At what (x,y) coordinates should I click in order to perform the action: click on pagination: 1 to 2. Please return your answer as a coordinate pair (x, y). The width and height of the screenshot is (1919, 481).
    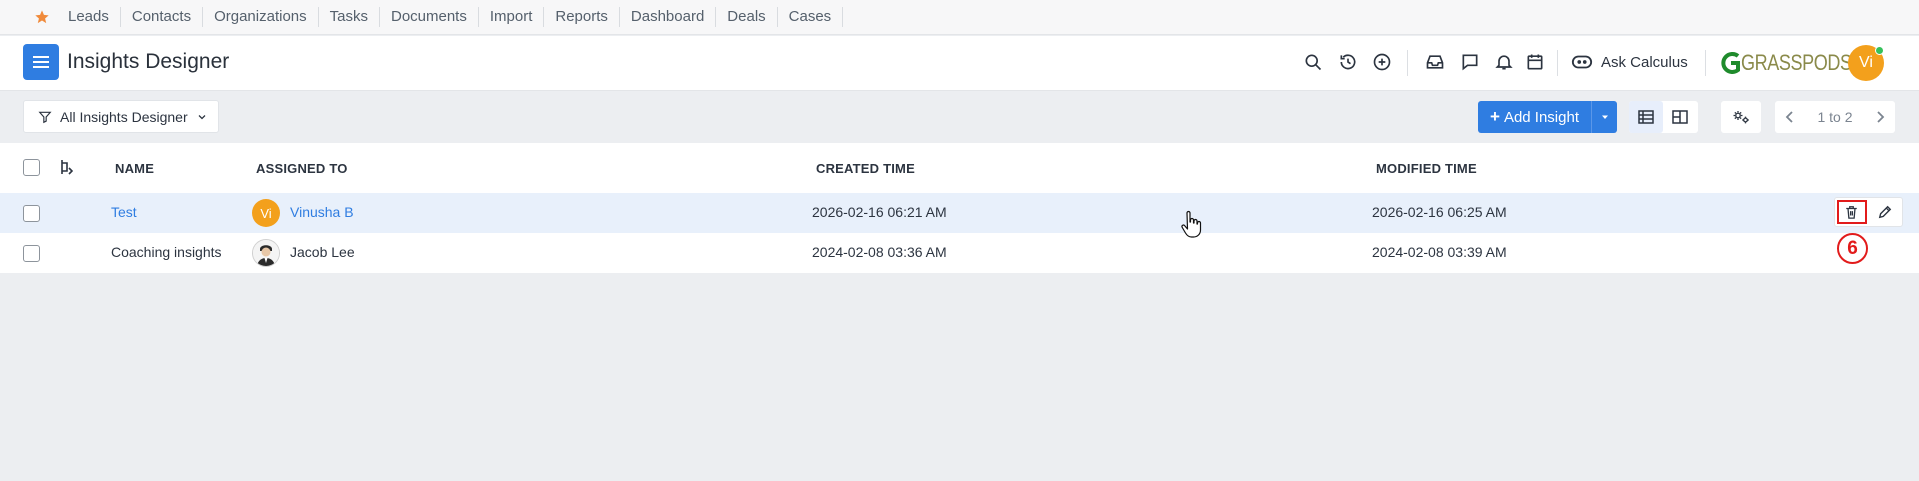
    Looking at the image, I should click on (1835, 117).